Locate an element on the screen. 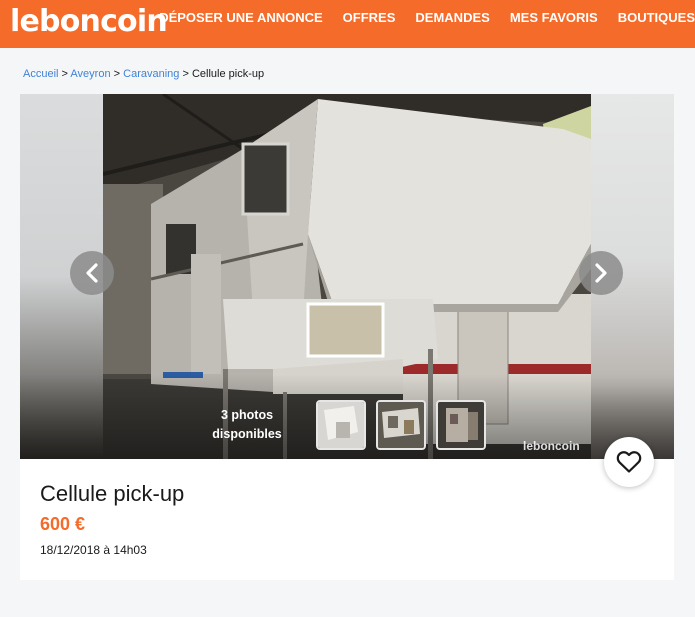  nav-mes-favoris: MES FAVORIS is located at coordinates (554, 24).